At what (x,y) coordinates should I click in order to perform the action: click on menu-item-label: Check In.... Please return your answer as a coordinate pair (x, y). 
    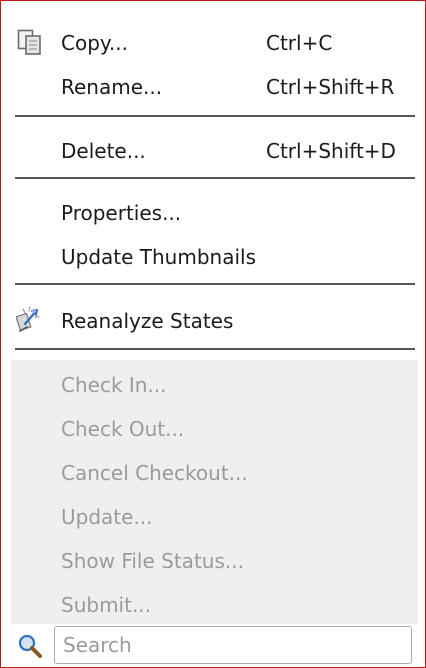
    Looking at the image, I should click on (114, 385).